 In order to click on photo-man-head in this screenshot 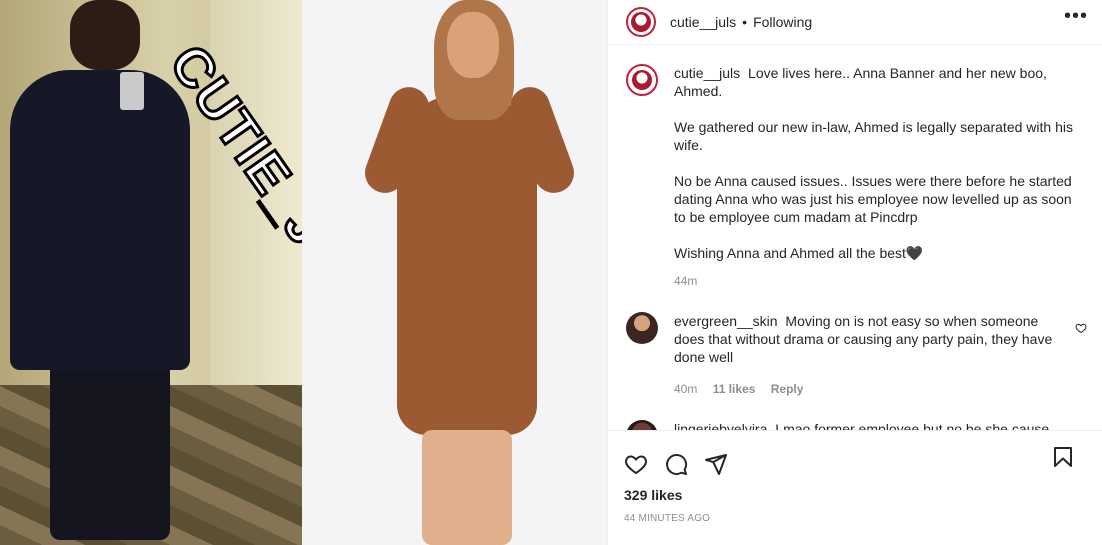, I will do `click(105, 35)`.